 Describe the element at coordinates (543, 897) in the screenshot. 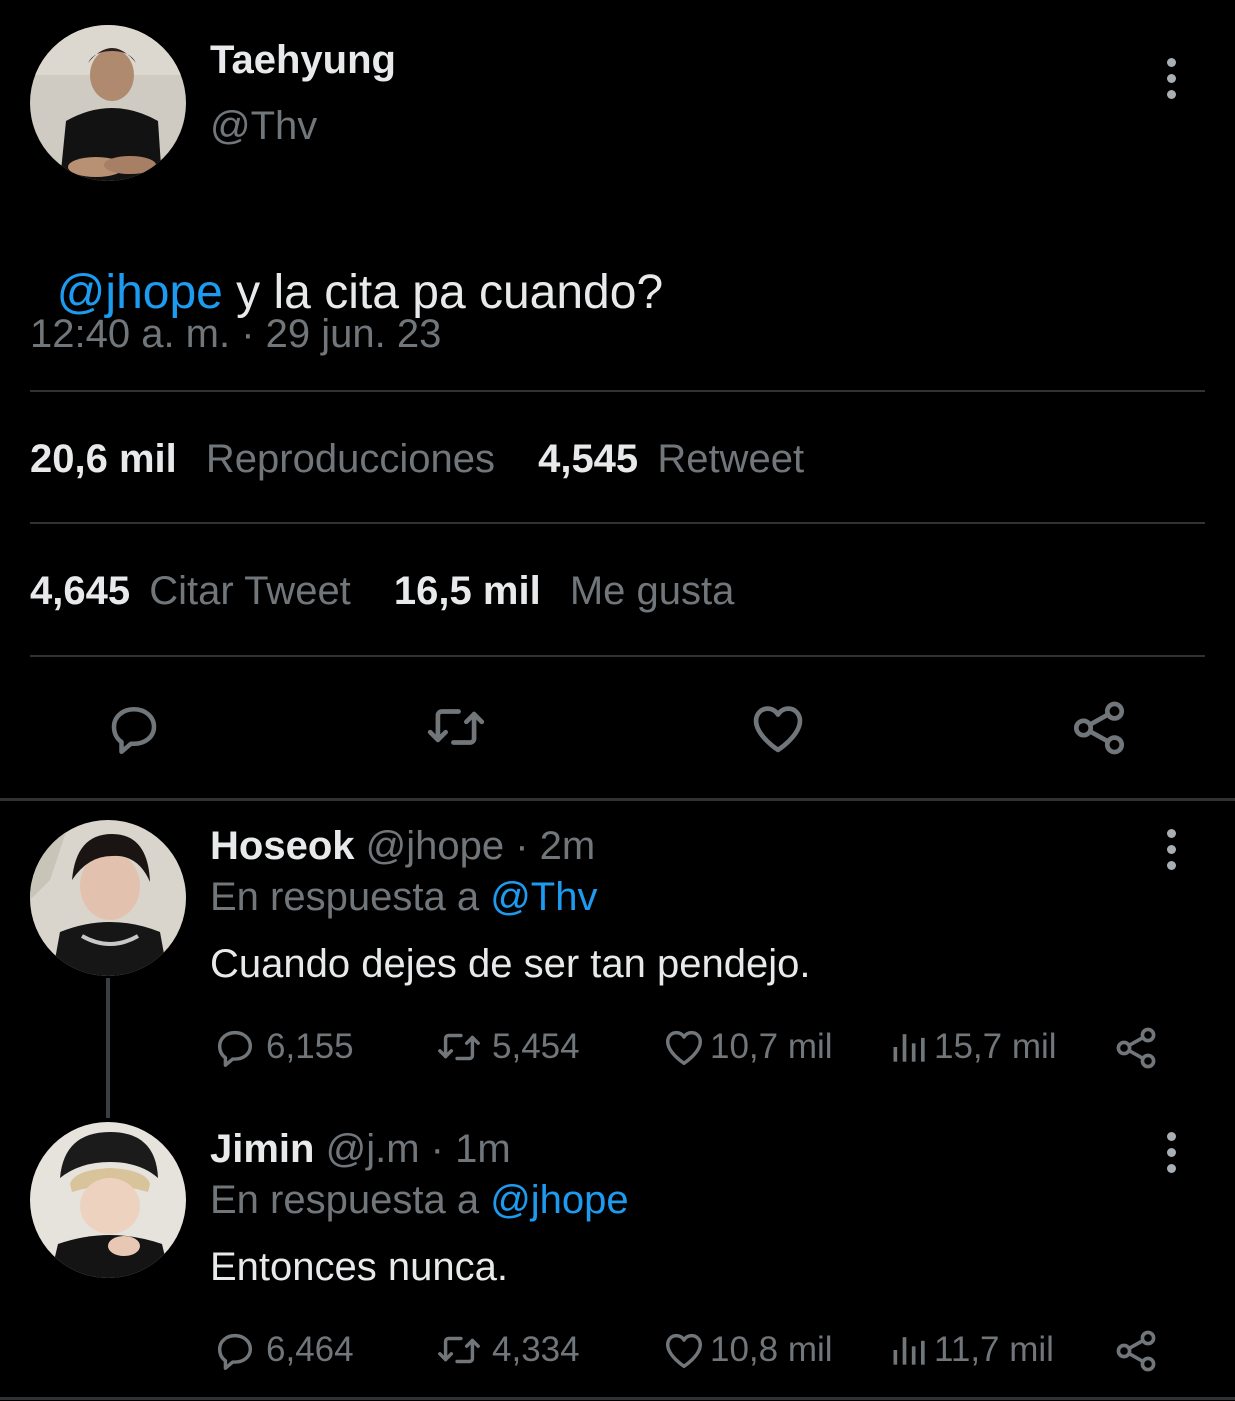

I see `reply-to-link: @Thv` at that location.